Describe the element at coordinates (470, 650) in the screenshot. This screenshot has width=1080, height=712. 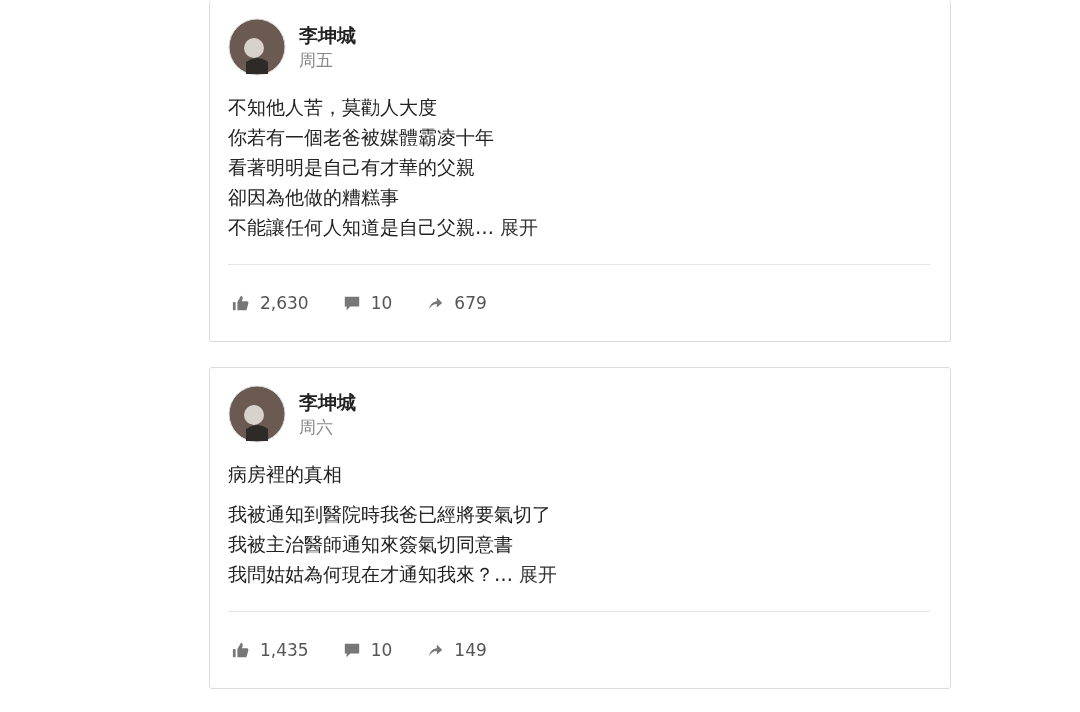
I see `share-count: 149` at that location.